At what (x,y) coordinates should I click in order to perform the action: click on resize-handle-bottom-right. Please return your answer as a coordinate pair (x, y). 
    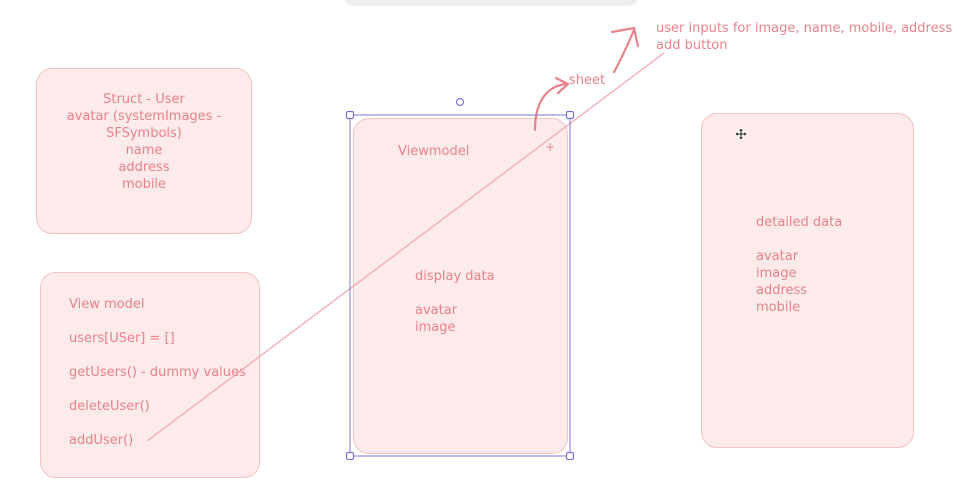
    Looking at the image, I should click on (570, 456).